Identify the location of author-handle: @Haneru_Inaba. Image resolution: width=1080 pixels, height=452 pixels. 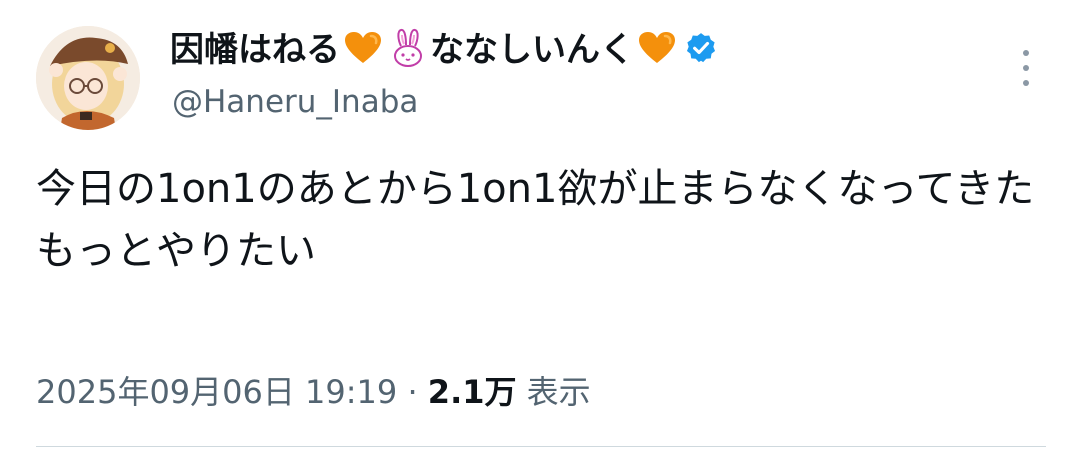
(295, 102).